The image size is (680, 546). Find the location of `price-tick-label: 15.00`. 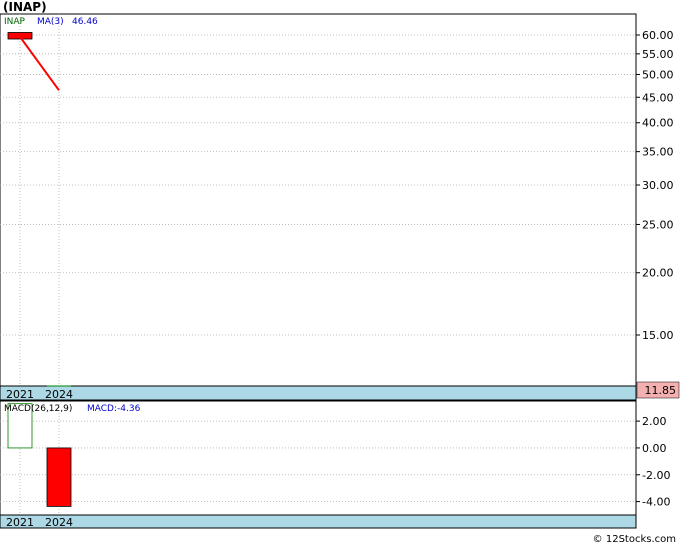

price-tick-label: 15.00 is located at coordinates (658, 335).